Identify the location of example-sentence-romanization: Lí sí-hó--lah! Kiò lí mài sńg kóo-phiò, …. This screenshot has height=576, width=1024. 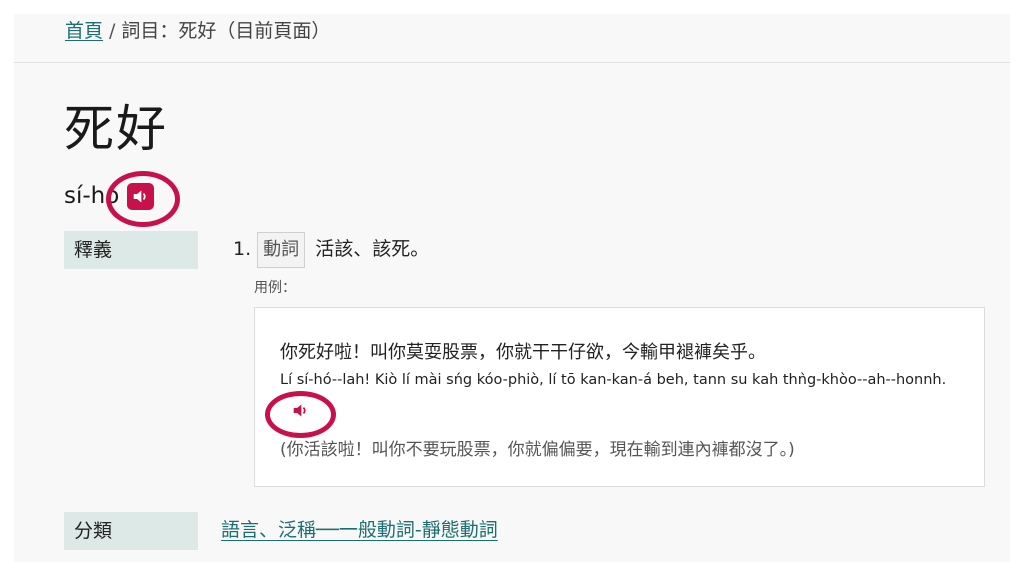
(613, 380).